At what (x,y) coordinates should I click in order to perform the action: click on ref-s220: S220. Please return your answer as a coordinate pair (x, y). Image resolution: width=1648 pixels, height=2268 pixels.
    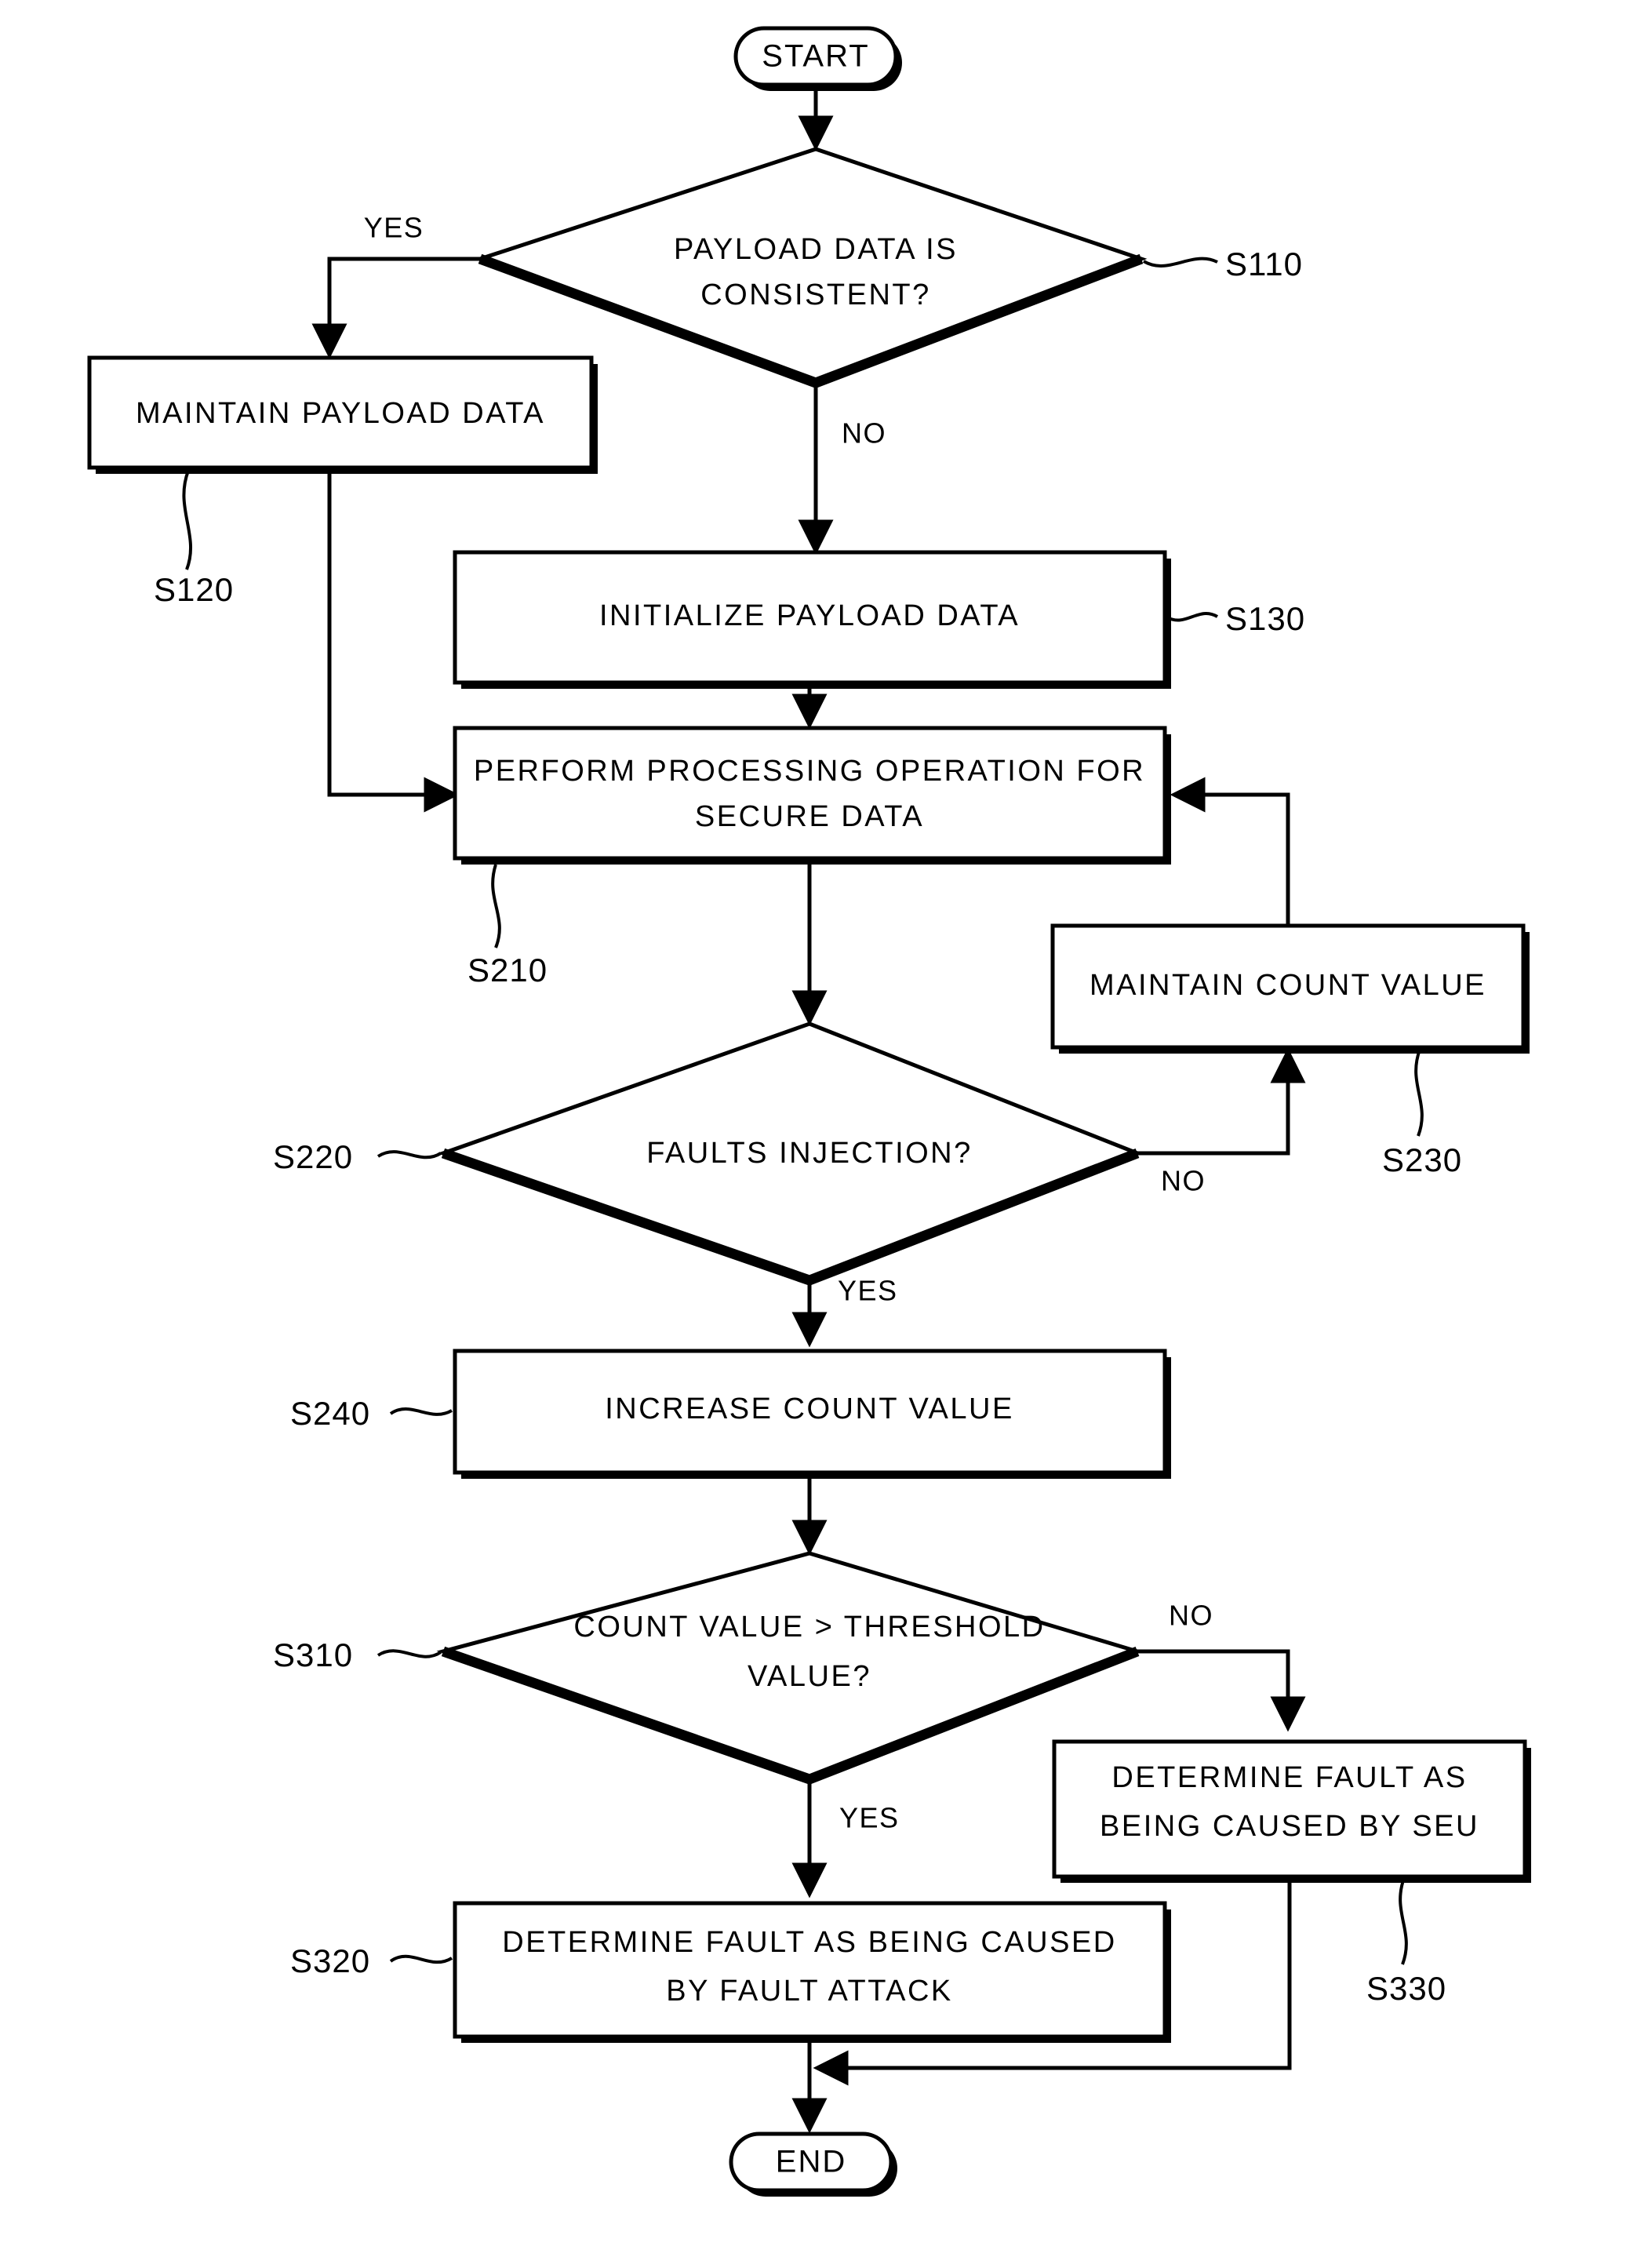
    Looking at the image, I should click on (313, 1156).